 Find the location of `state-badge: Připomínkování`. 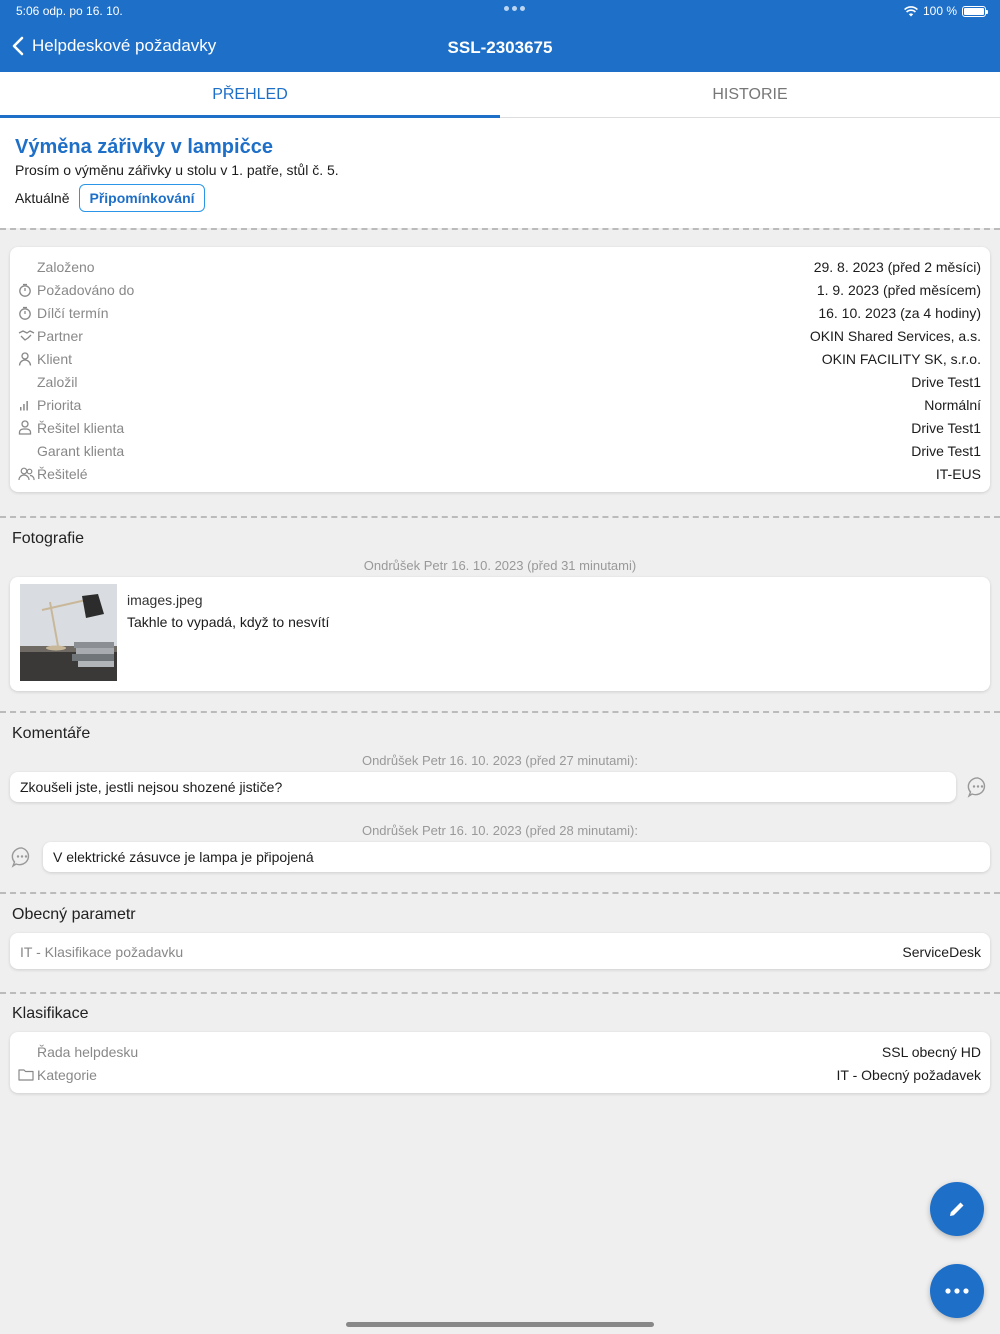

state-badge: Připomínkování is located at coordinates (142, 198).